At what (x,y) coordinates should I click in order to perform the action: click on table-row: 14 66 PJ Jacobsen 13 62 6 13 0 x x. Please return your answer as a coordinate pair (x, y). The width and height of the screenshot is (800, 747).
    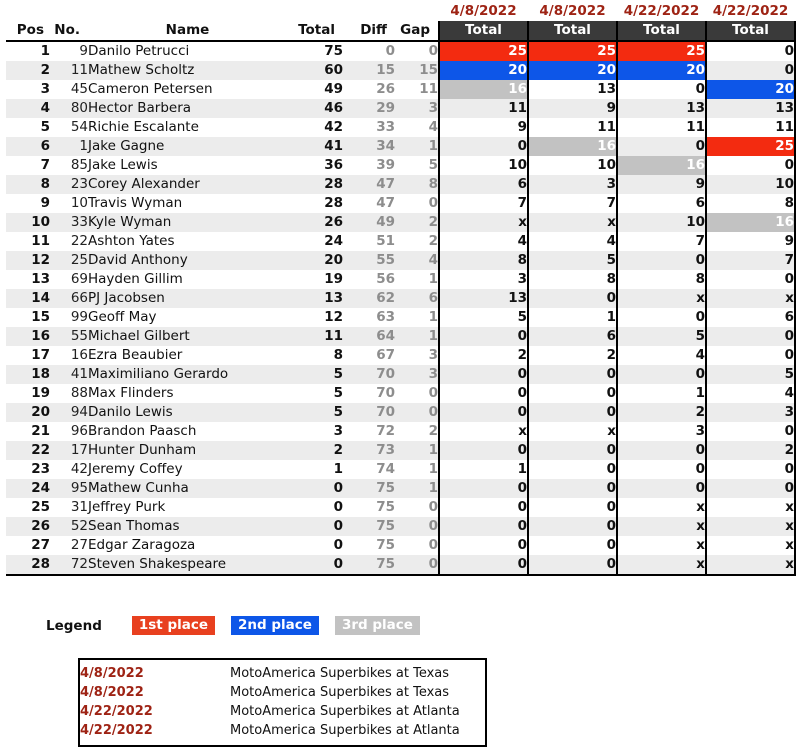
    Looking at the image, I should click on (401, 298).